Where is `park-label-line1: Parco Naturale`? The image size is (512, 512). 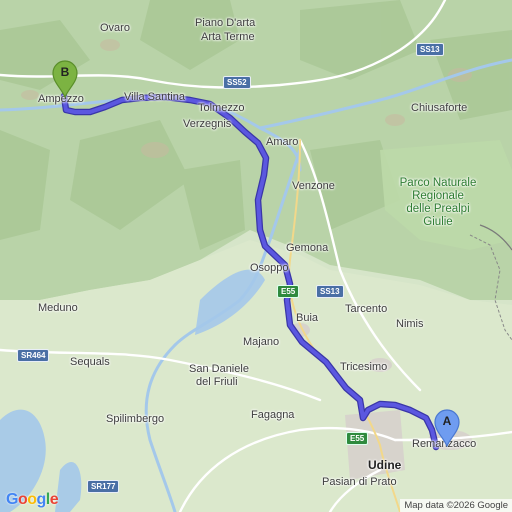
park-label-line1: Parco Naturale is located at coordinates (438, 183).